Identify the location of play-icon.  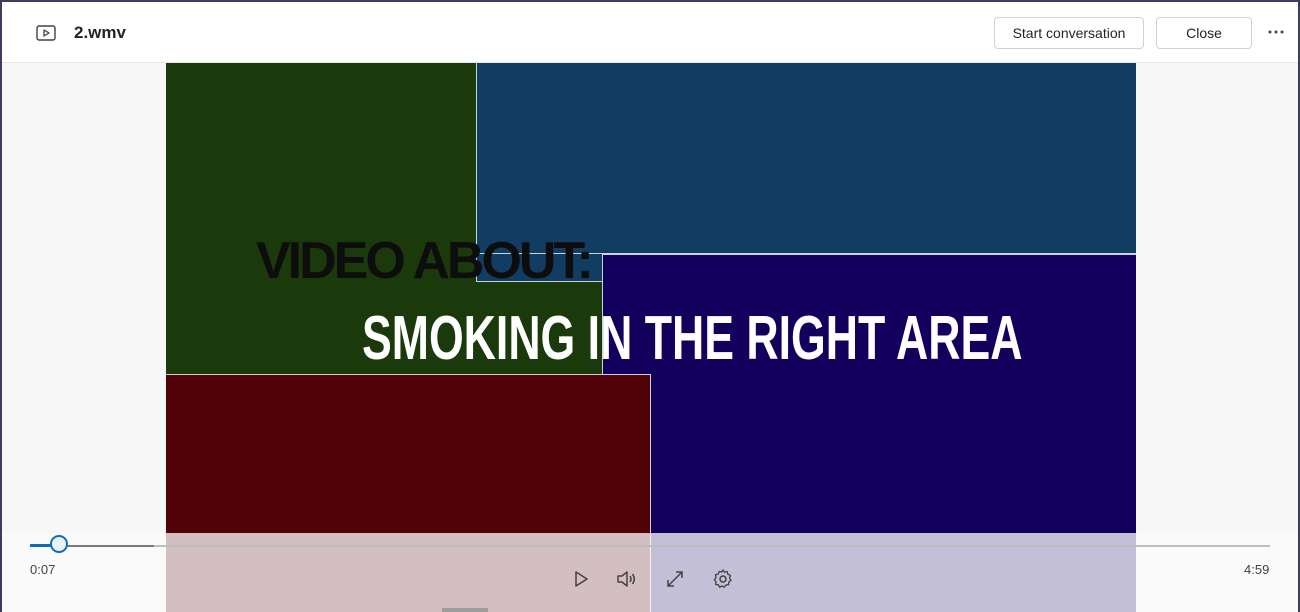
(580, 579).